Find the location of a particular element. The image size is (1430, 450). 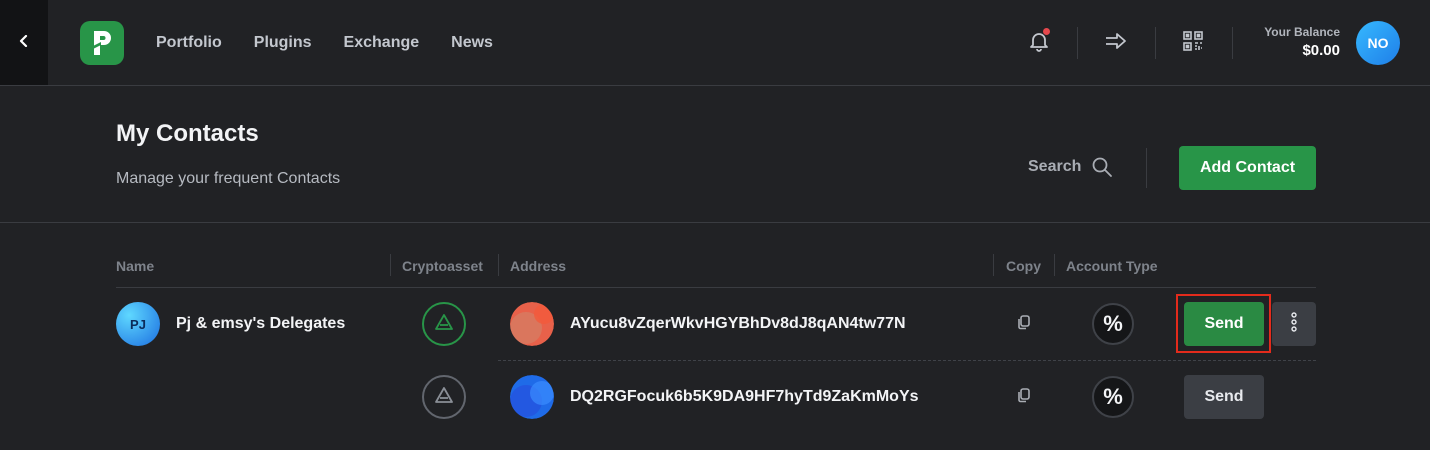

qr-code-icon is located at coordinates (1193, 43).